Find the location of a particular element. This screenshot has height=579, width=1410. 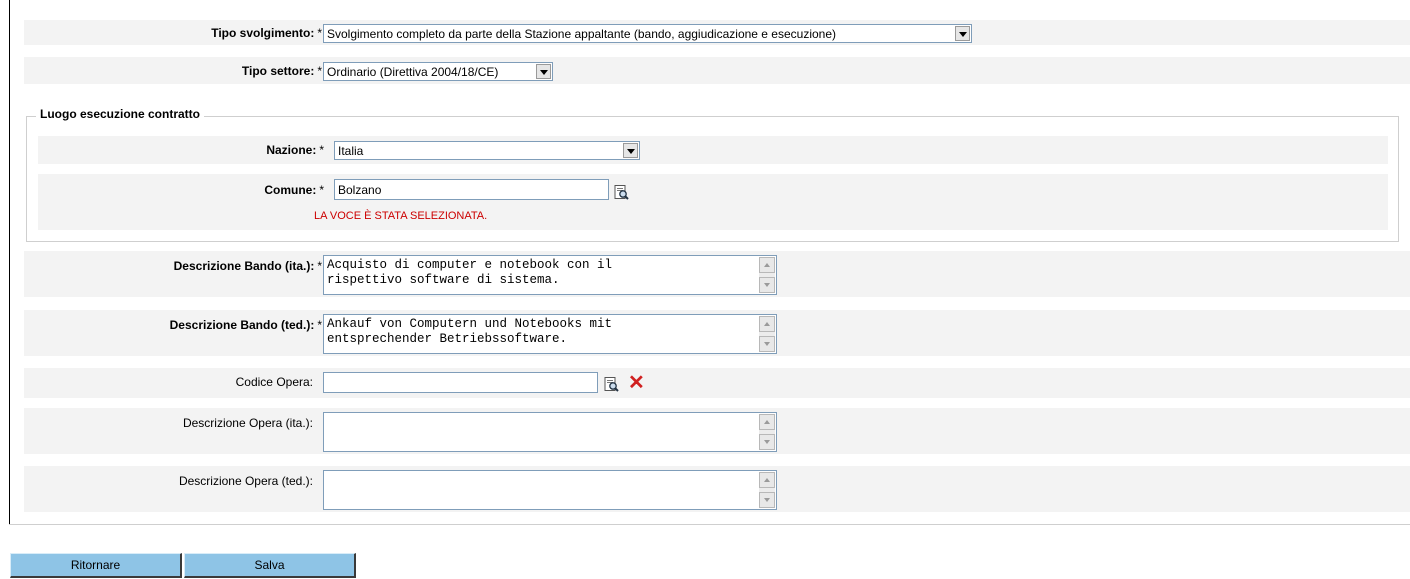

descrizione-opera-ita-textarea is located at coordinates (550, 432).